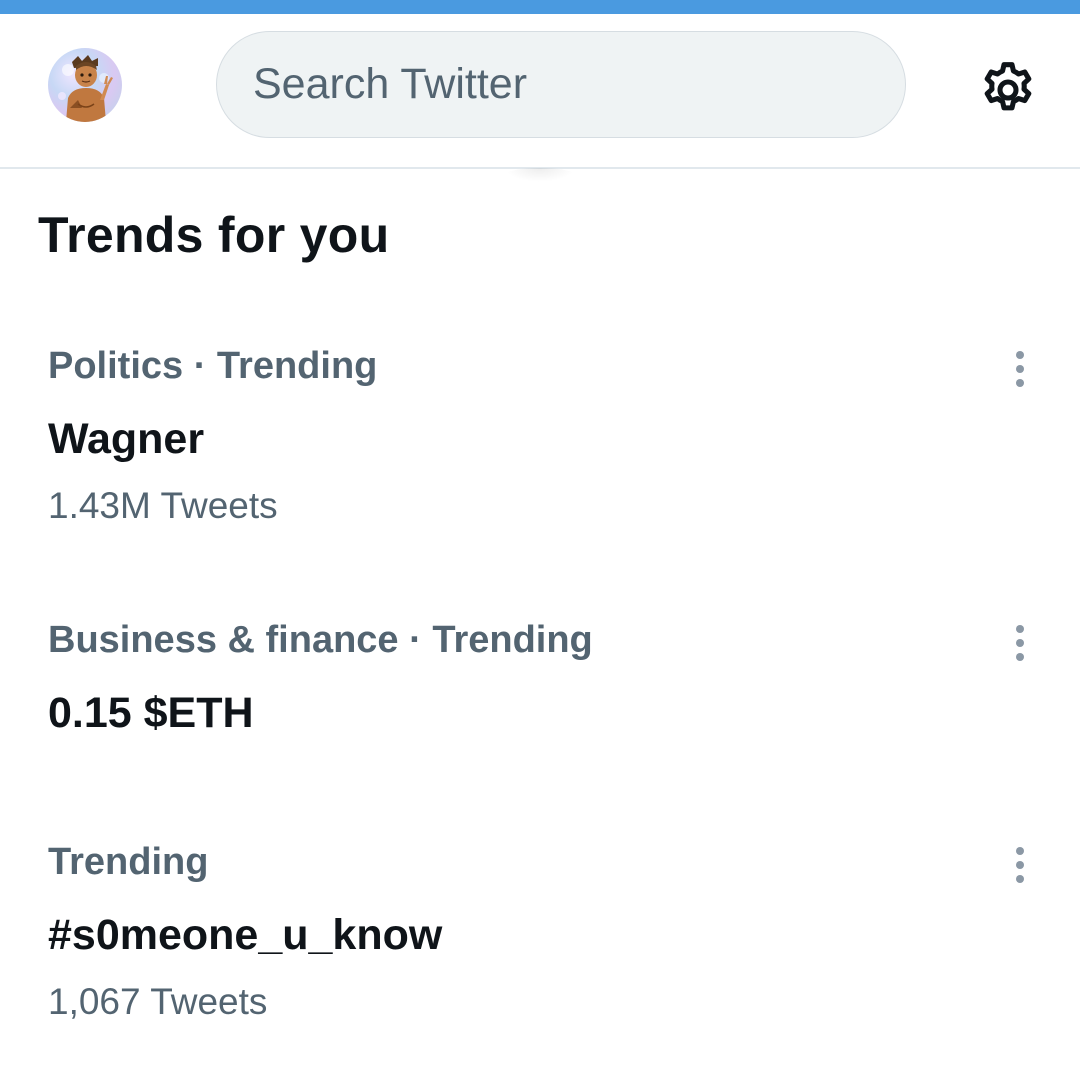 The height and width of the screenshot is (1089, 1080). Describe the element at coordinates (126, 439) in the screenshot. I see `trend-name: Wagner` at that location.